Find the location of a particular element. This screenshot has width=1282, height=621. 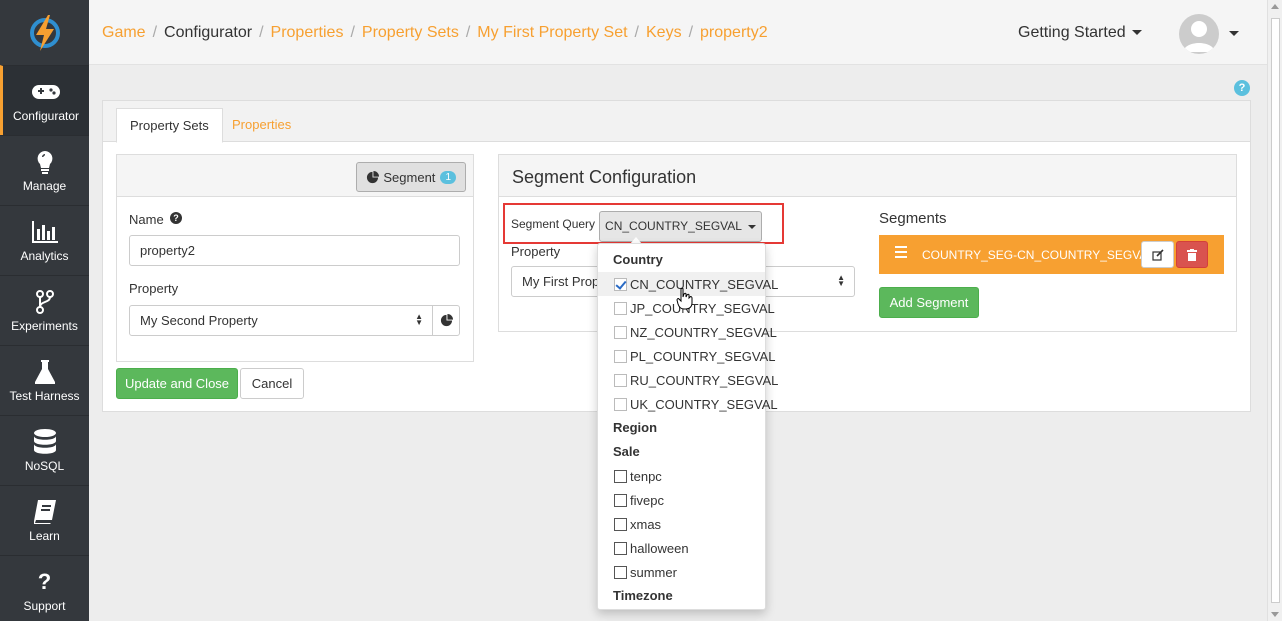

logo-icon is located at coordinates (44, 32).